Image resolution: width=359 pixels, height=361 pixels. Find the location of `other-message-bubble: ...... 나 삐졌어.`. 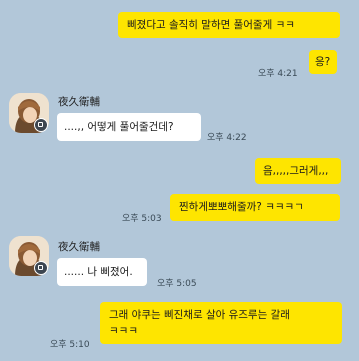

other-message-bubble: ...... 나 삐졌어. is located at coordinates (102, 272).